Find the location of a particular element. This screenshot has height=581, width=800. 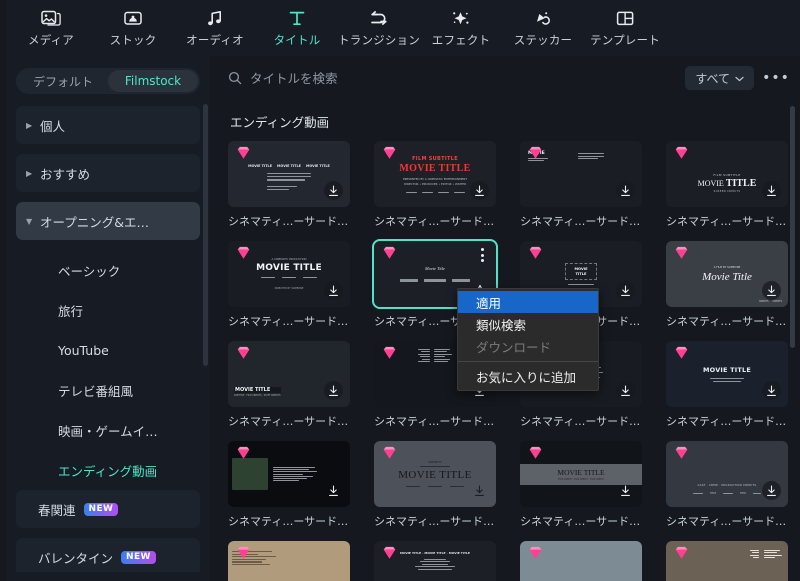

tree-group-spring: 春関連 NEW is located at coordinates (108, 509).